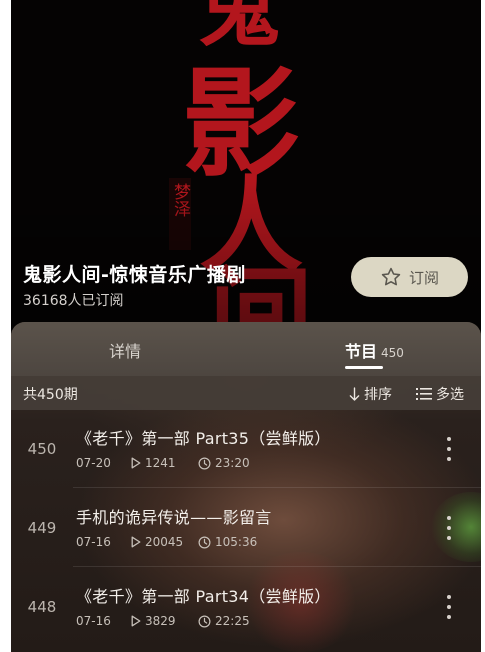 The width and height of the screenshot is (485, 652). I want to click on play-count: 3829, so click(160, 621).